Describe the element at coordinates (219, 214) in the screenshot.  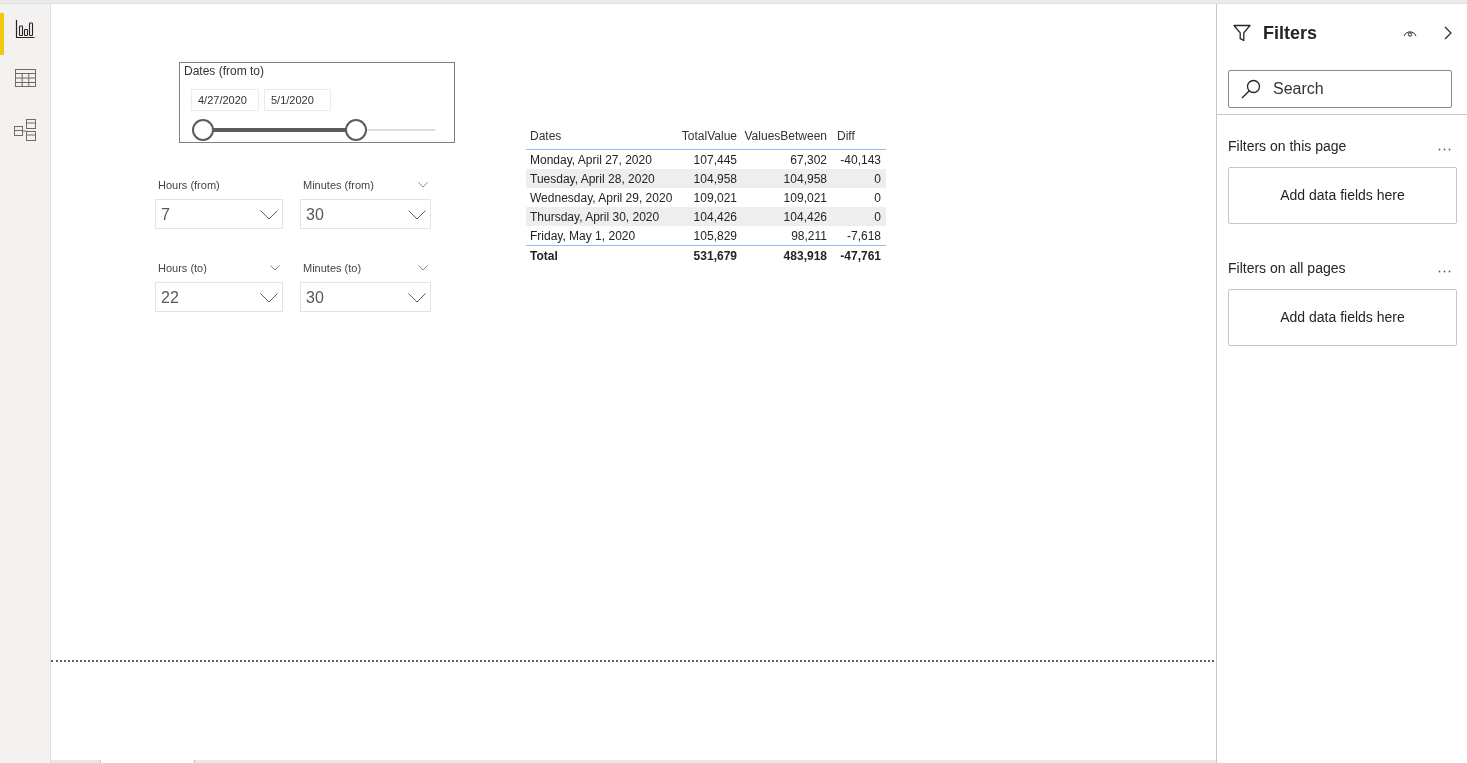
I see `dropdown-field: 7` at that location.